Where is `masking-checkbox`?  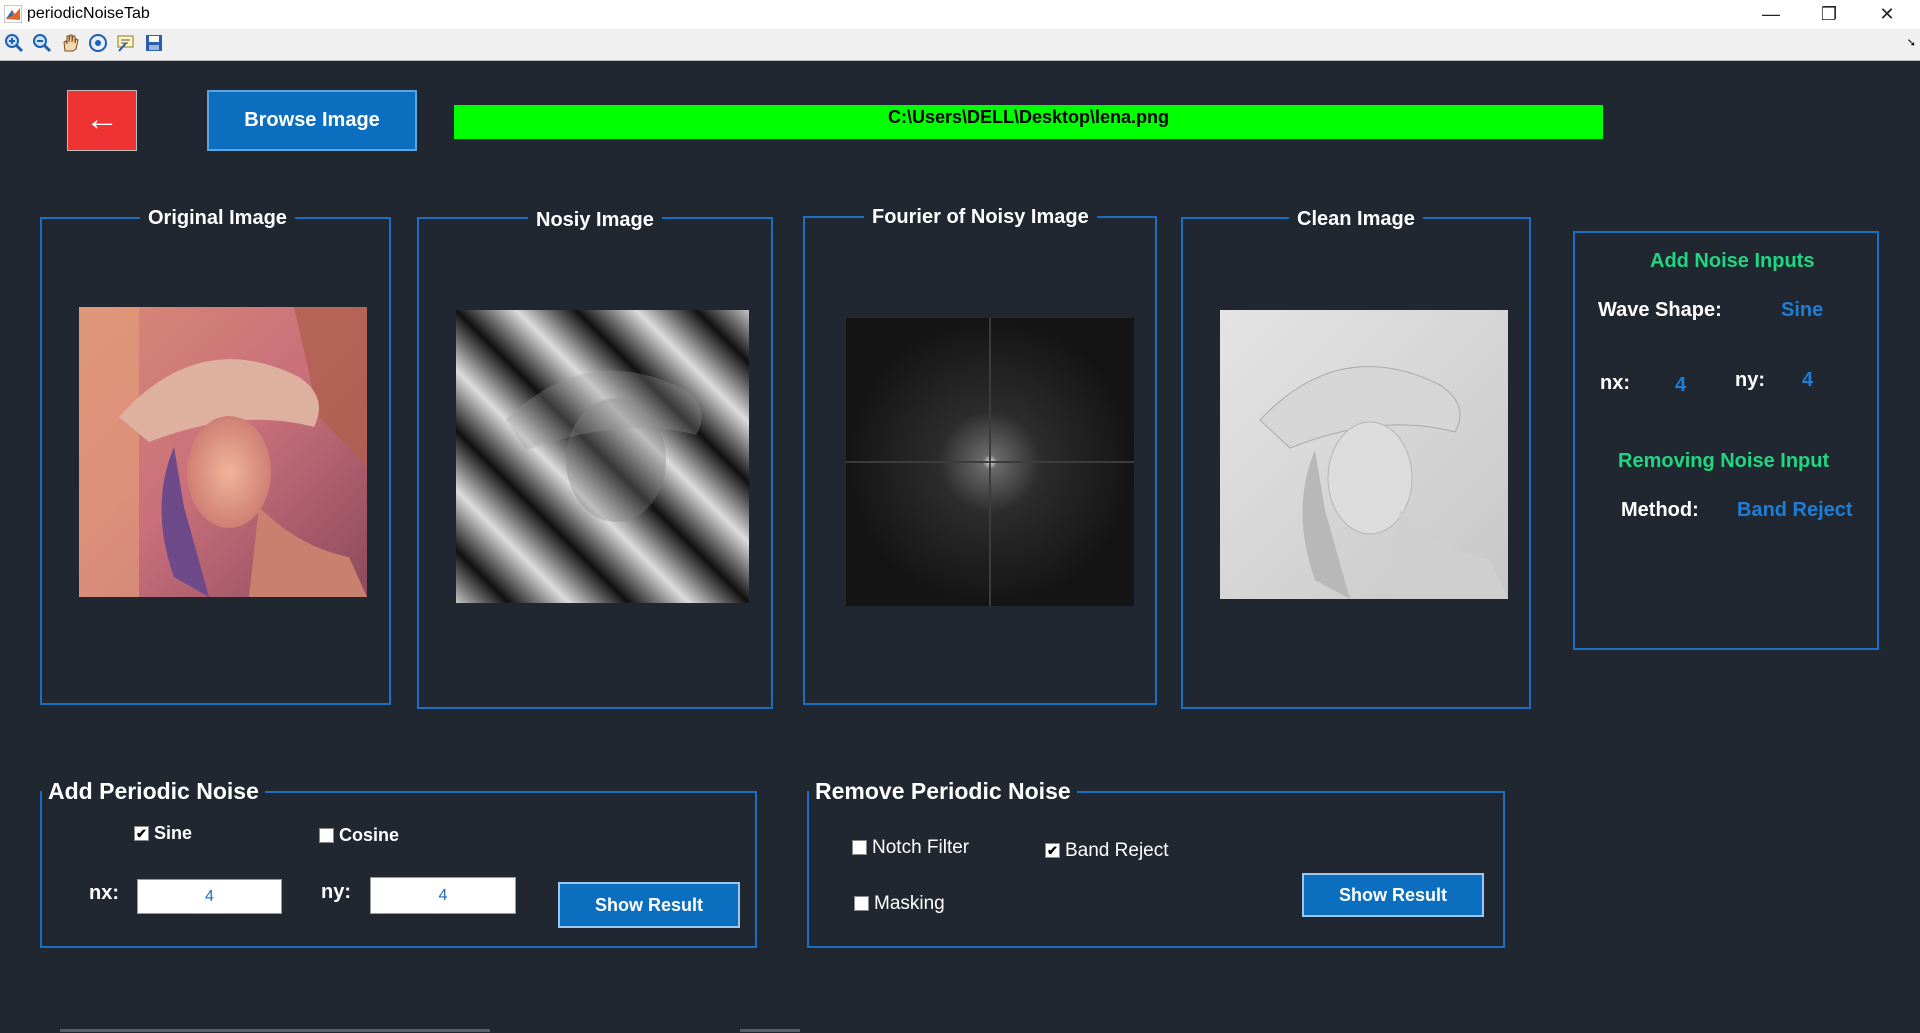
masking-checkbox is located at coordinates (861, 903).